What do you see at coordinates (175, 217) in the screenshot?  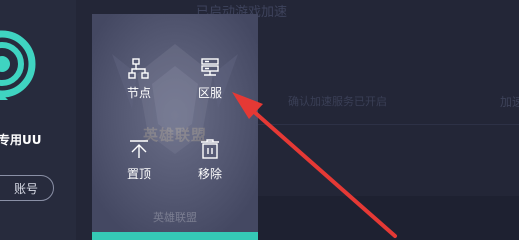 I see `game-card-label: 英雄联盟` at bounding box center [175, 217].